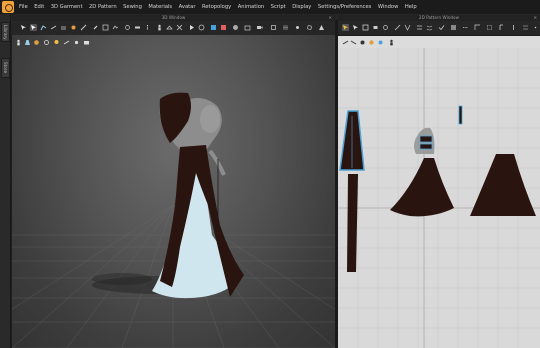  Describe the element at coordinates (352, 223) in the screenshot. I see `pattern-piece-strap` at that location.